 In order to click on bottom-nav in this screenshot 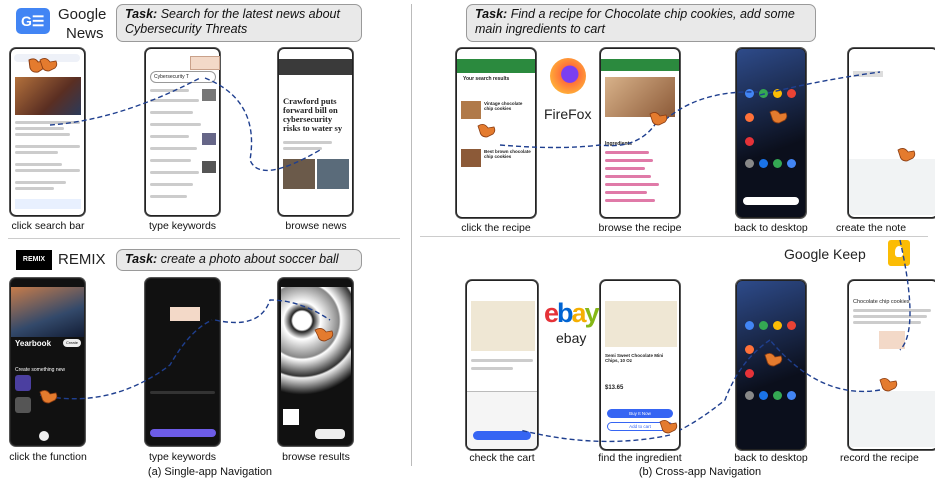, I will do `click(48, 204)`.